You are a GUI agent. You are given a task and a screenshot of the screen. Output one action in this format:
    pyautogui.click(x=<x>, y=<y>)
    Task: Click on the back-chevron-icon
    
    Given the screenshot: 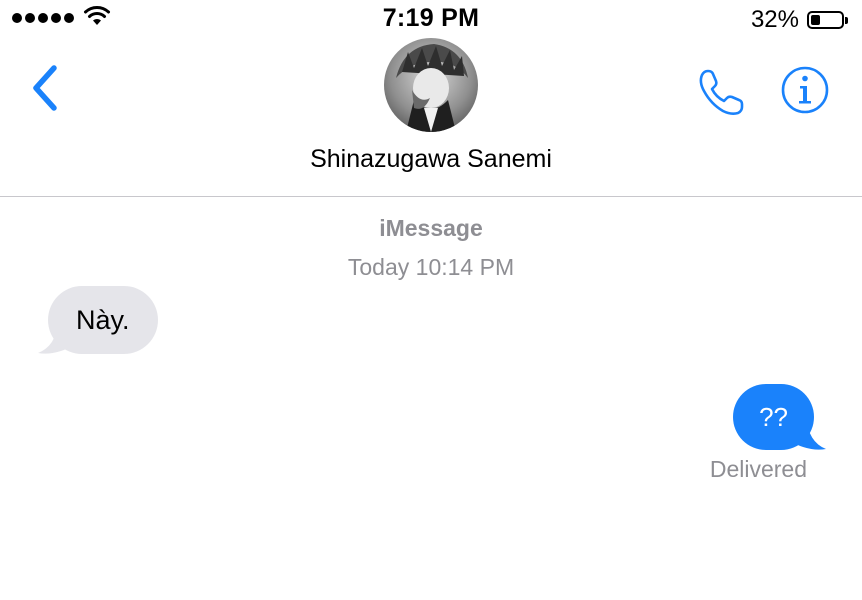 What is the action you would take?
    pyautogui.click(x=45, y=88)
    